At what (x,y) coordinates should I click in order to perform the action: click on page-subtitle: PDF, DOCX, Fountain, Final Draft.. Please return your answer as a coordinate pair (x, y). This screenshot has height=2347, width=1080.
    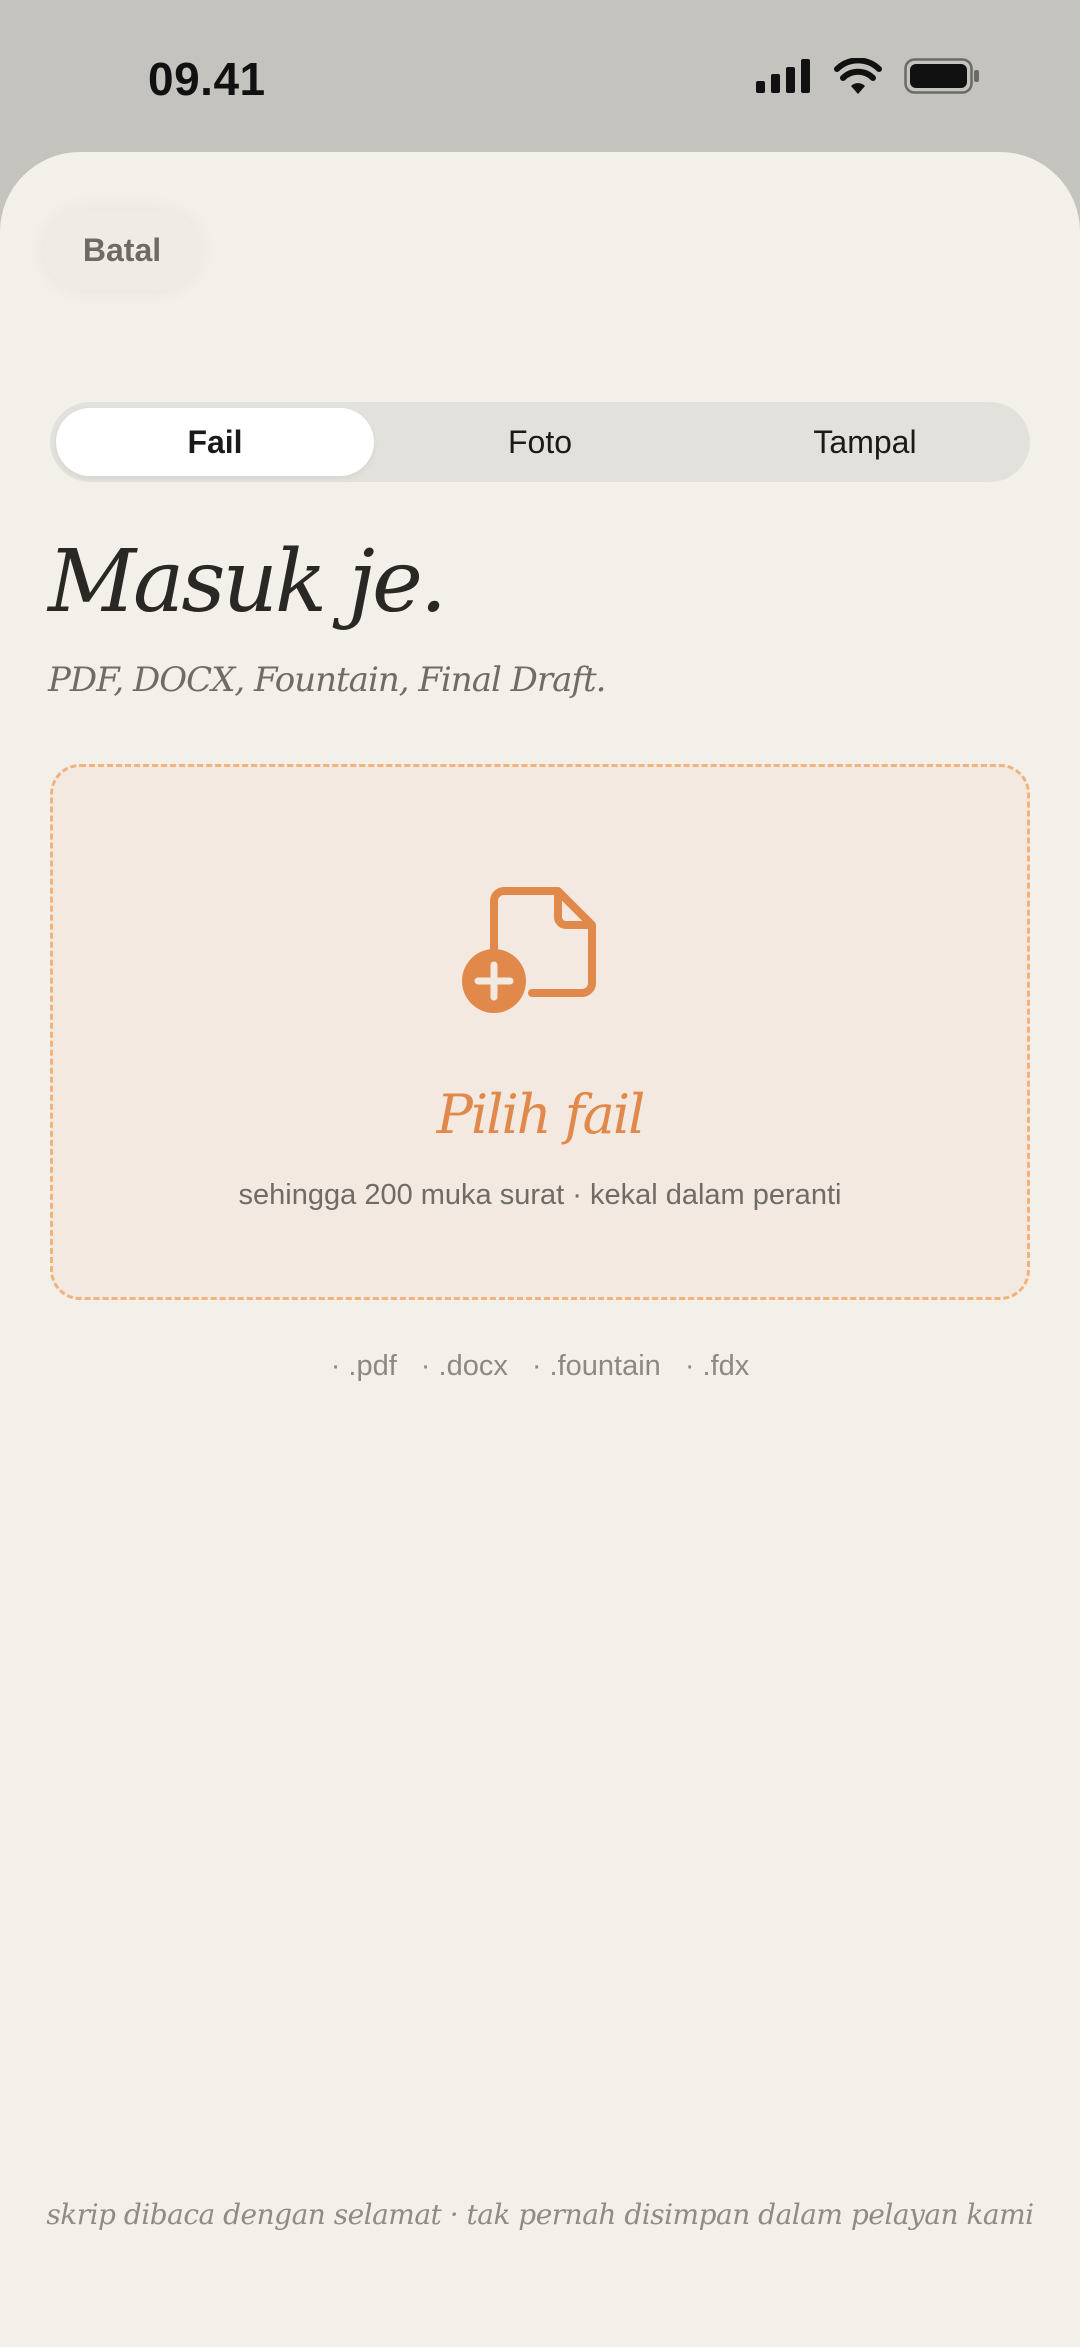
    Looking at the image, I should click on (327, 680).